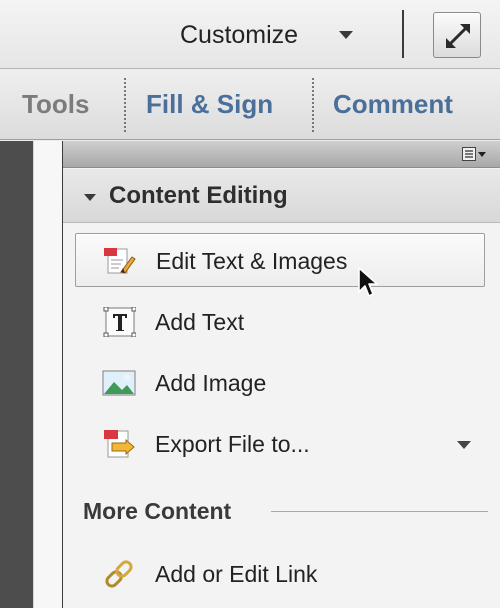  What do you see at coordinates (16, 374) in the screenshot?
I see `document-background` at bounding box center [16, 374].